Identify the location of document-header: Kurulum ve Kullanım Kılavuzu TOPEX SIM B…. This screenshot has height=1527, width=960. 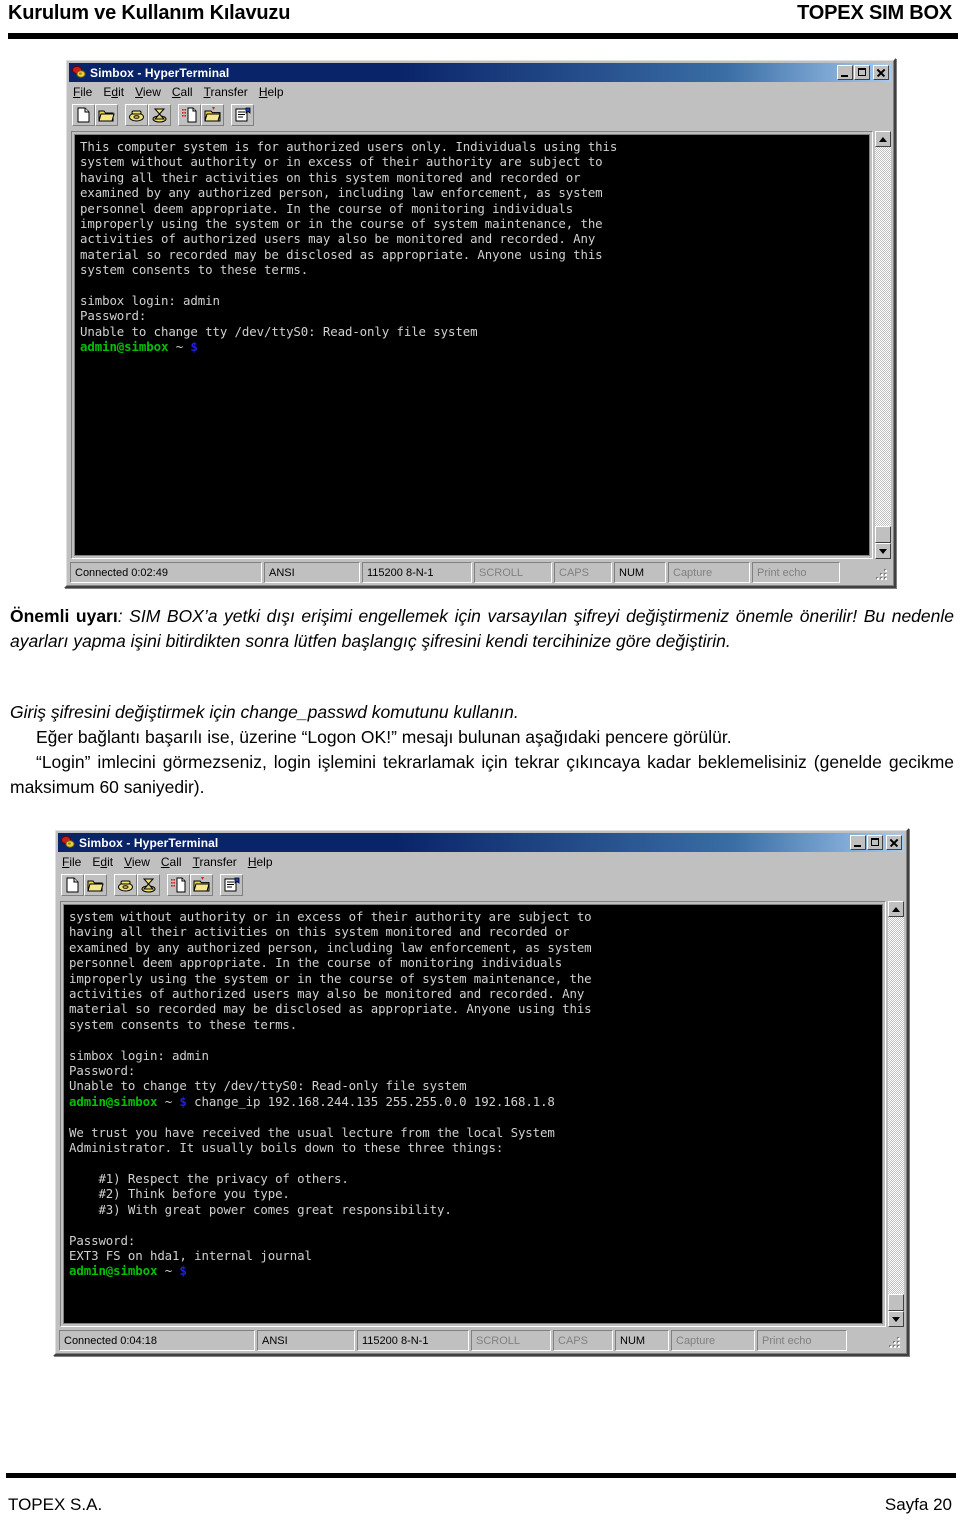
(480, 19).